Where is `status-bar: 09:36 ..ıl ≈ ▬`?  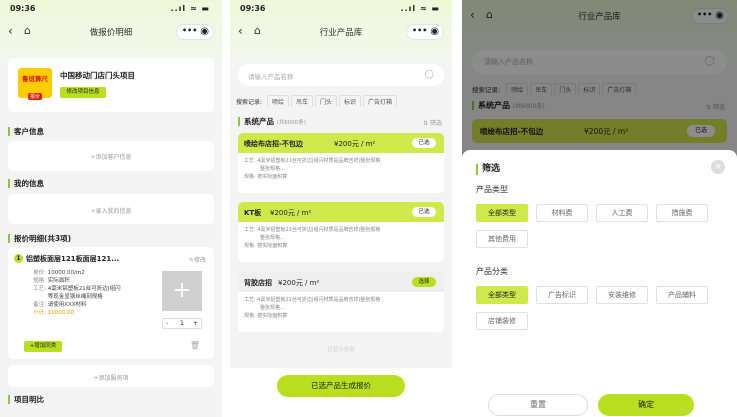
status-bar: 09:36 ..ıl ≈ ▬ is located at coordinates (110, 11).